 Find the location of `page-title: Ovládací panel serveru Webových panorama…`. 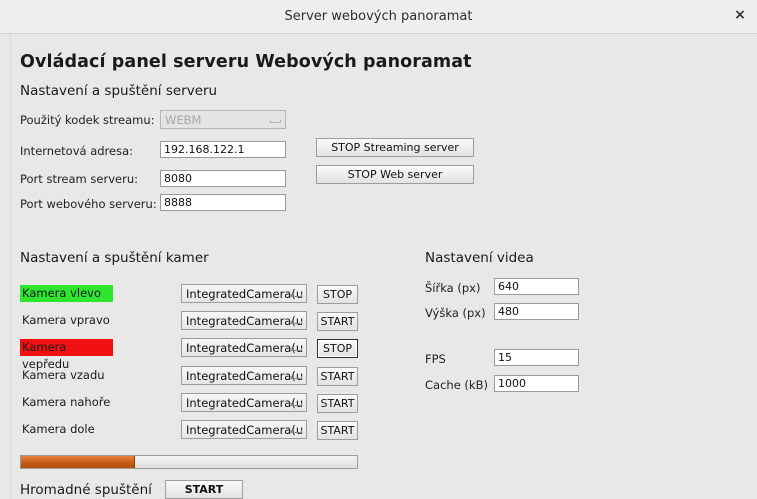

page-title: Ovládací panel serveru Webových panorama… is located at coordinates (246, 62).